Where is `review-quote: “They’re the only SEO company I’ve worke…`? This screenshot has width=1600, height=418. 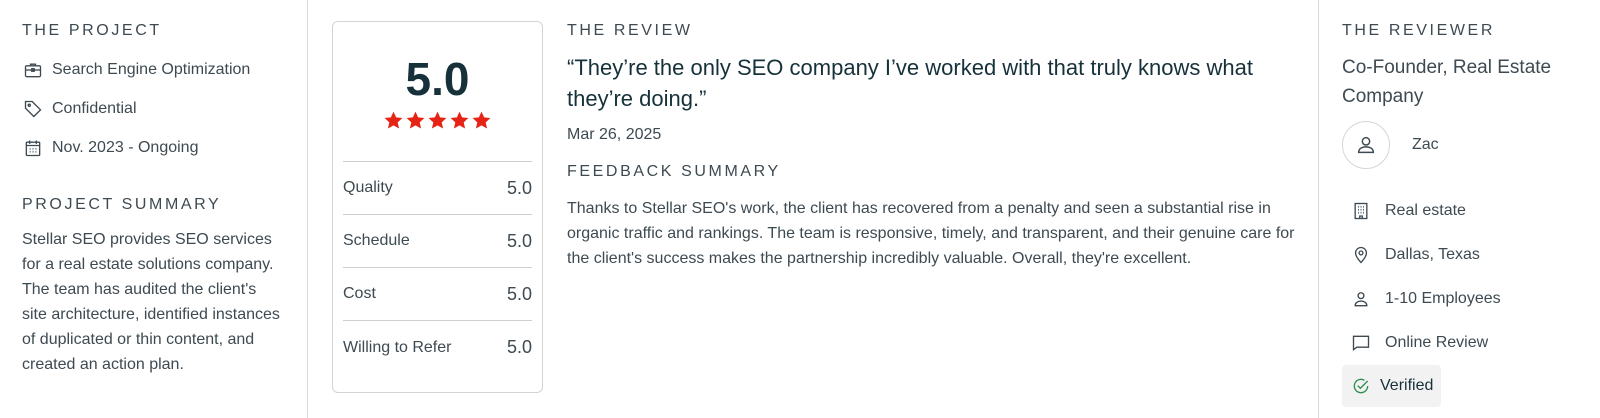 review-quote: “They’re the only SEO company I’ve worke… is located at coordinates (910, 83).